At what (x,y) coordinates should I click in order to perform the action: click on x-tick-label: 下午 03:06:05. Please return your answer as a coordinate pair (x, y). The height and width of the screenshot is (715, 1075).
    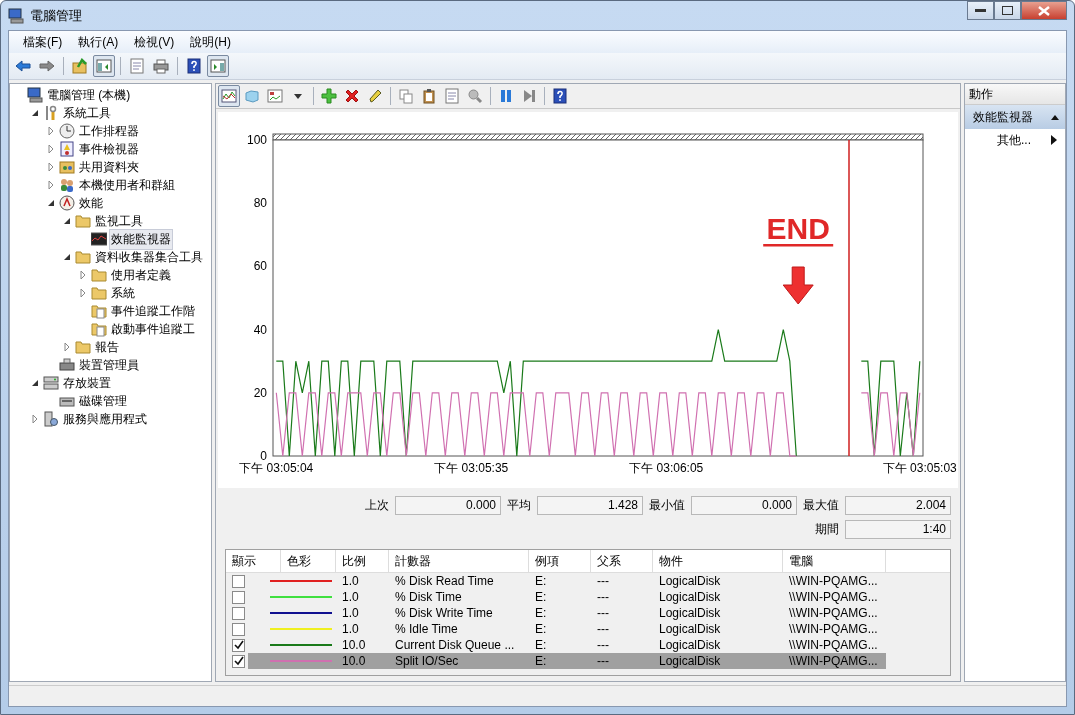
    Looking at the image, I should click on (666, 468).